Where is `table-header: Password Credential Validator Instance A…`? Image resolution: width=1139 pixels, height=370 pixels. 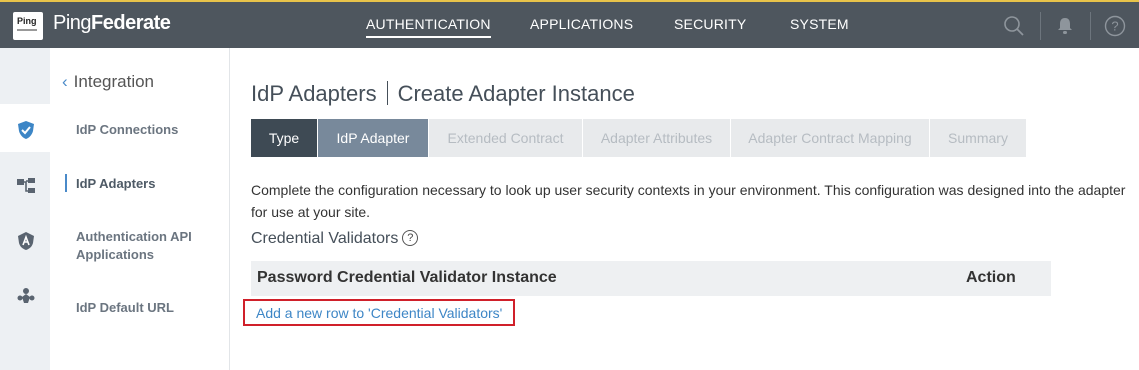
table-header: Password Credential Validator Instance A… is located at coordinates (651, 278).